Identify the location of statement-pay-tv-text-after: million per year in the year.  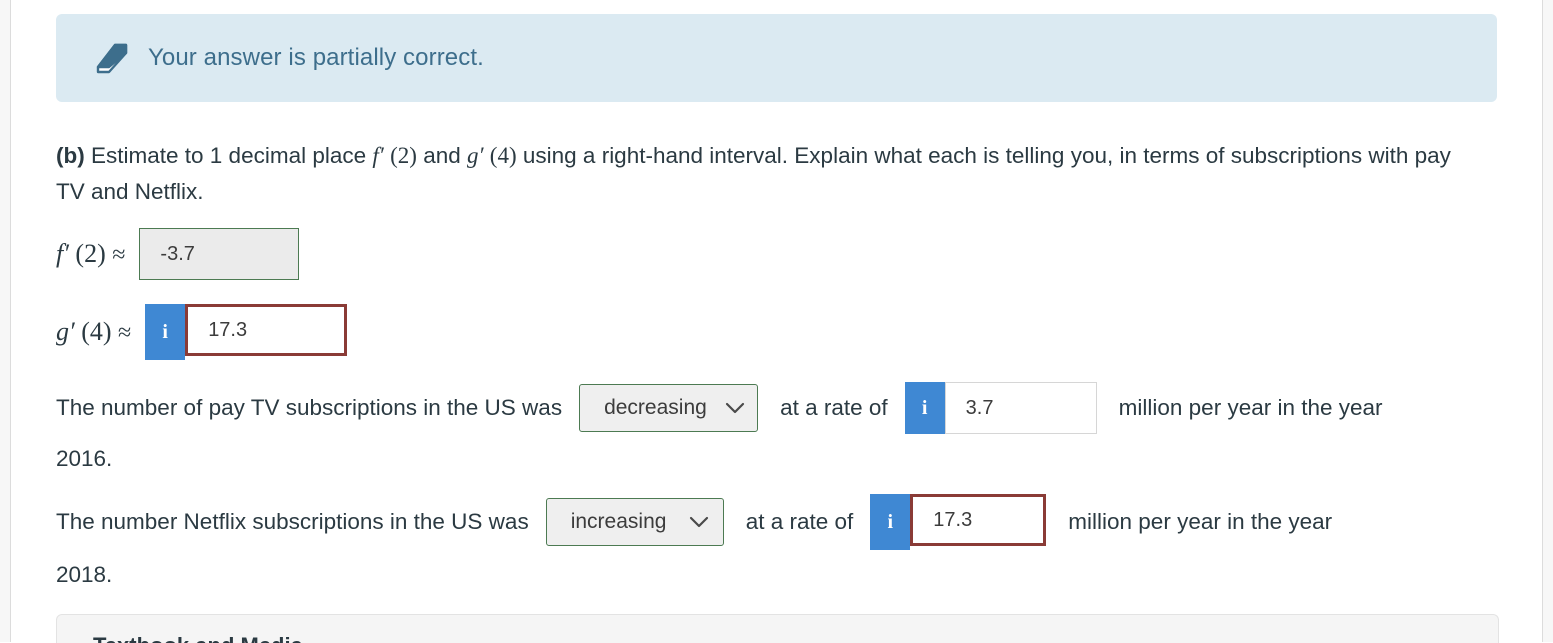
(1250, 407).